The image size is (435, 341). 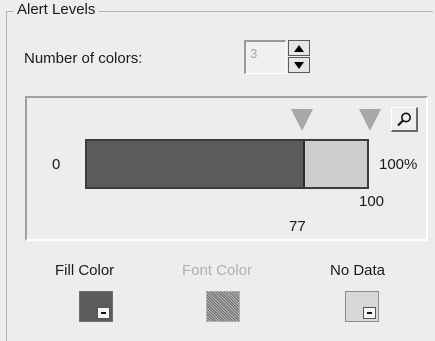 I want to click on alert-level-bar, so click(x=227, y=164).